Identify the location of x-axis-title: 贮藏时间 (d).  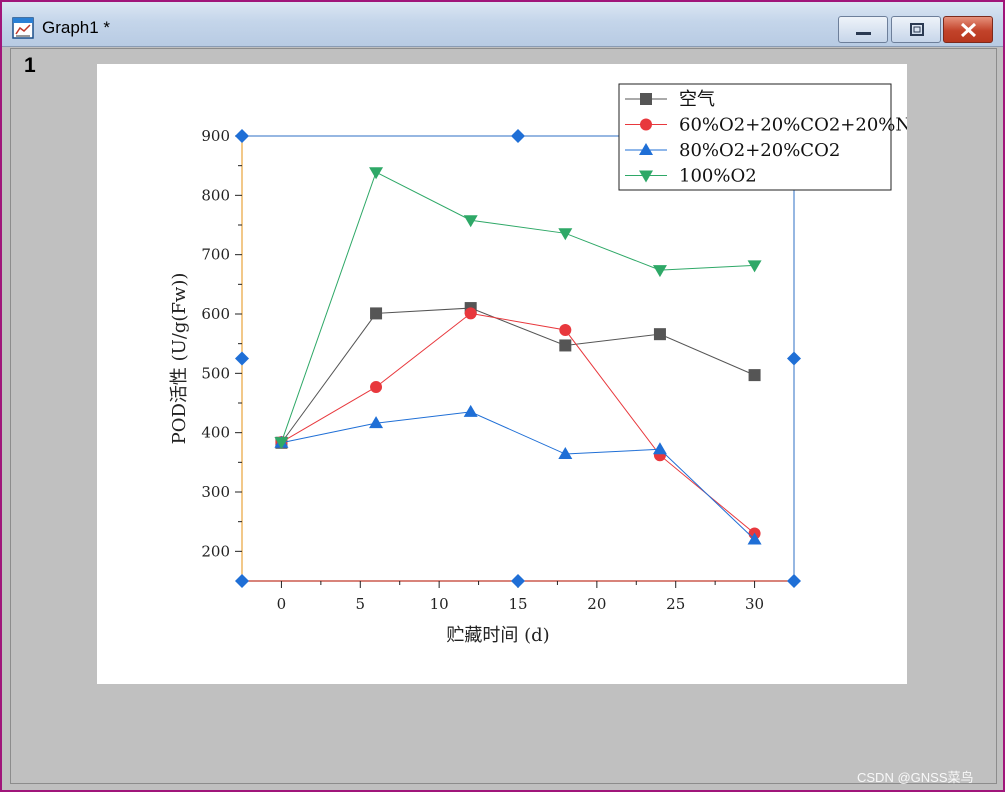
(497, 635).